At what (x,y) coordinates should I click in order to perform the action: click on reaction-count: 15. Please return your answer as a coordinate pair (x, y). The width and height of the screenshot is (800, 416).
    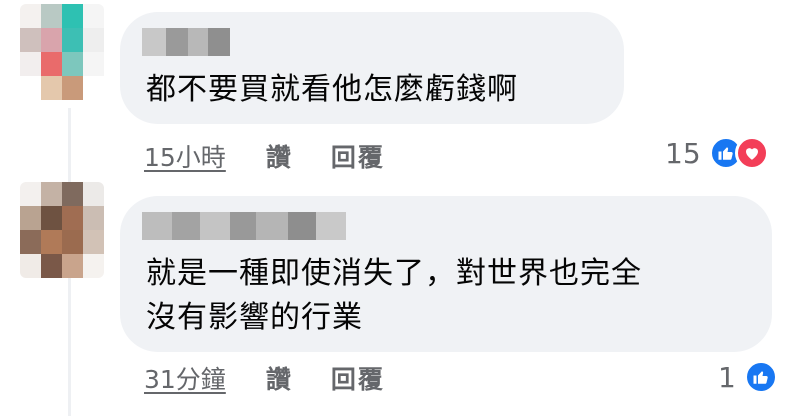
    Looking at the image, I should click on (683, 153).